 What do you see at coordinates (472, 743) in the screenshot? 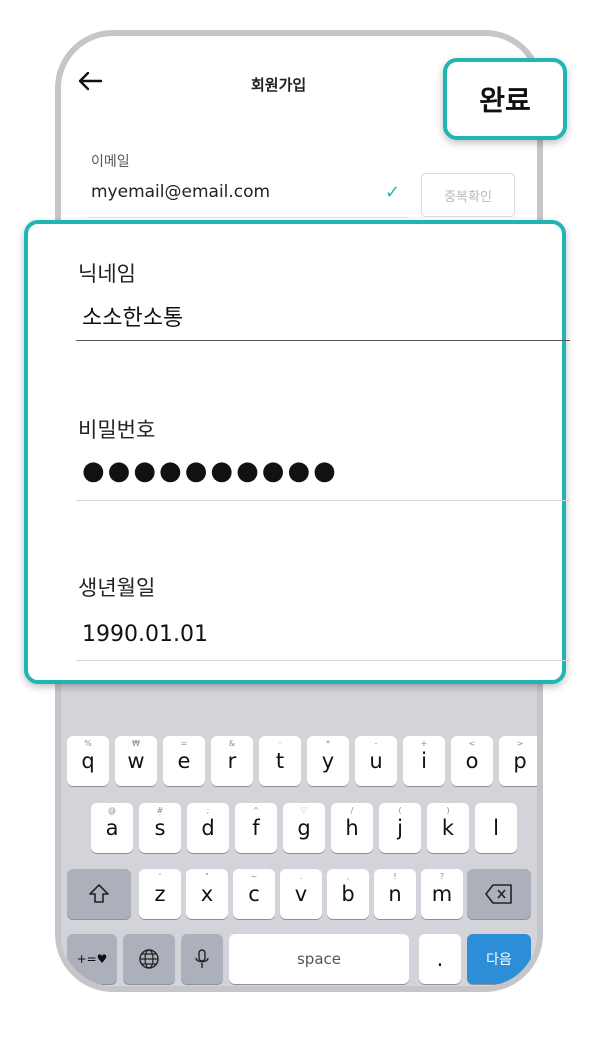
I see `key-hint: <` at bounding box center [472, 743].